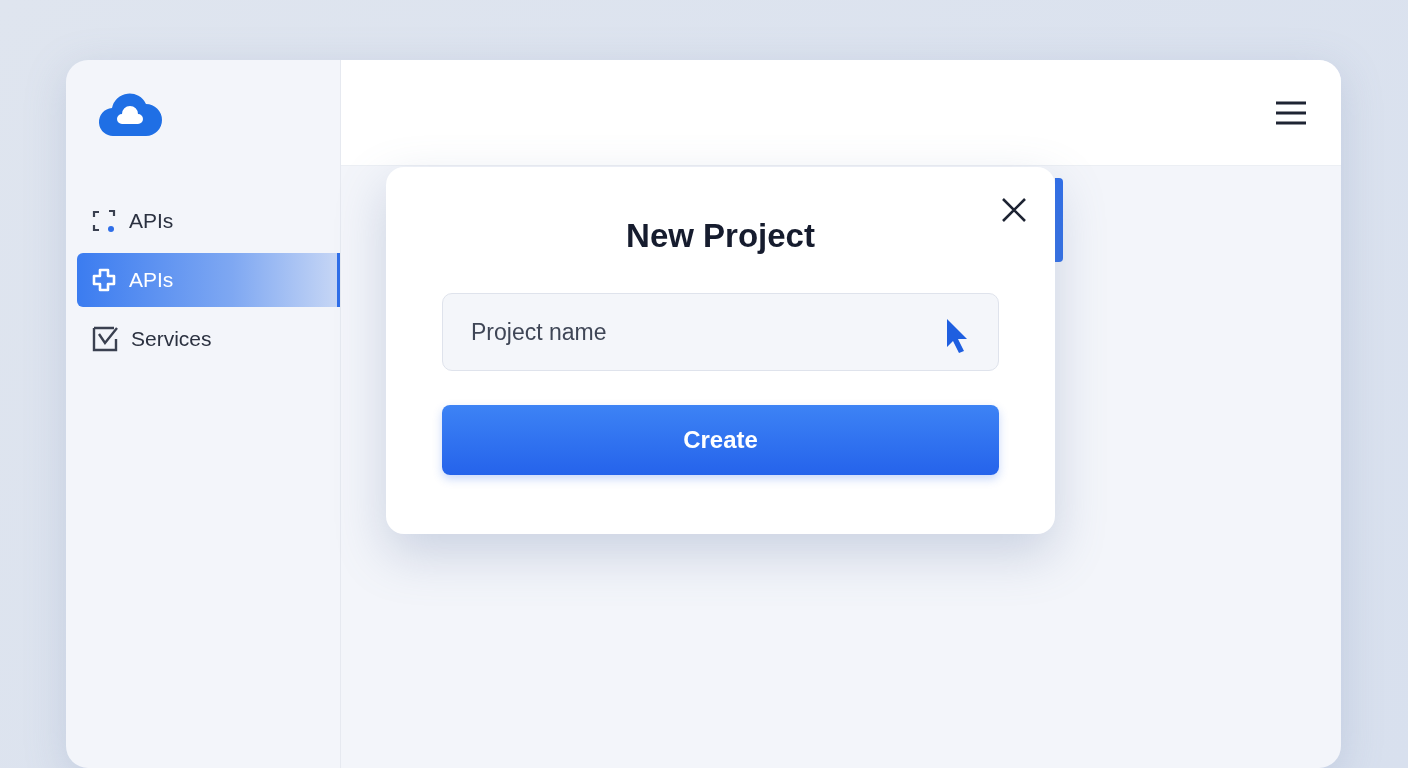  I want to click on input-field: Project name, so click(720, 332).